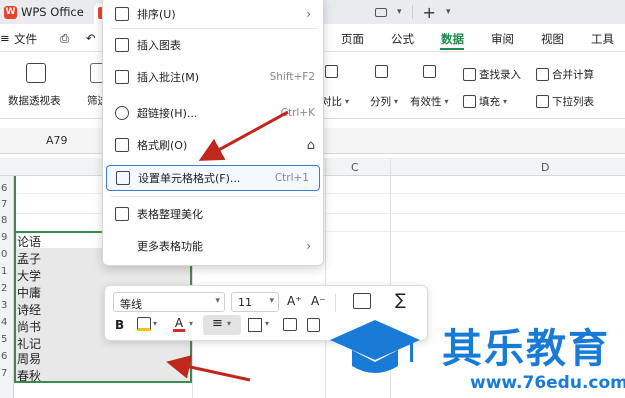 Image resolution: width=625 pixels, height=398 pixels. I want to click on menu-file: 文件, so click(25, 39).